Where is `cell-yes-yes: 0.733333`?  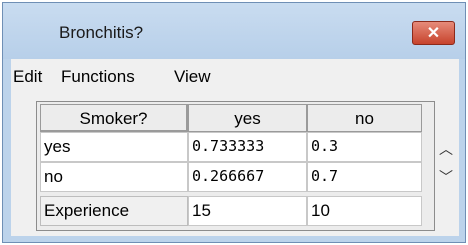 cell-yes-yes: 0.733333 is located at coordinates (247, 147).